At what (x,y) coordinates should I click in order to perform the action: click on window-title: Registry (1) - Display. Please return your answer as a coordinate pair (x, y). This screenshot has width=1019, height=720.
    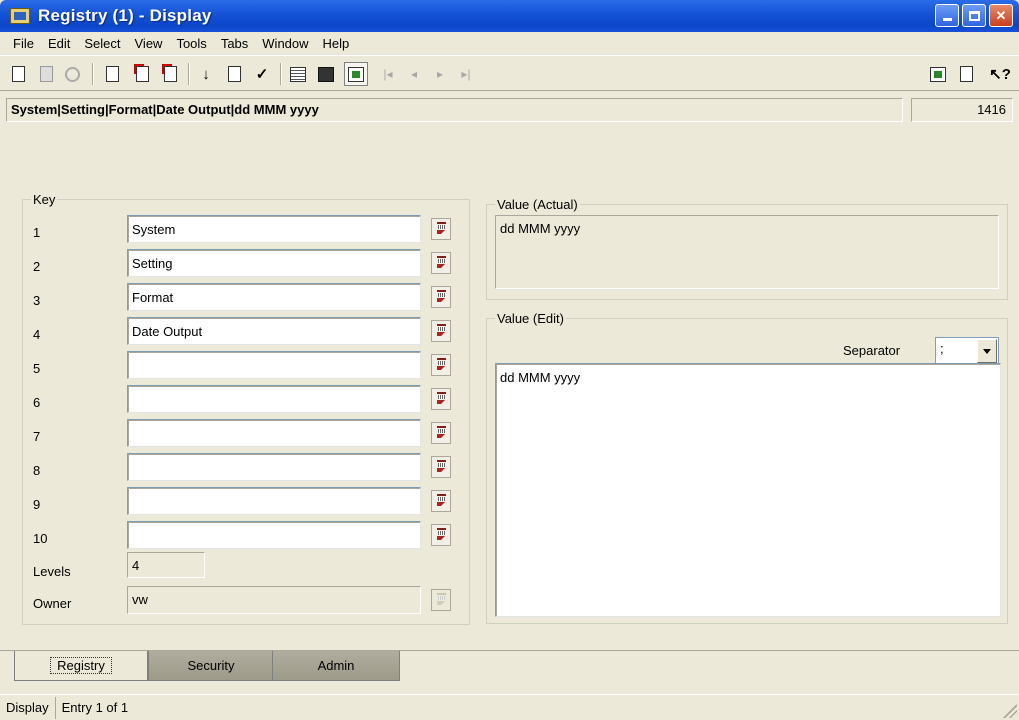
    Looking at the image, I should click on (125, 15).